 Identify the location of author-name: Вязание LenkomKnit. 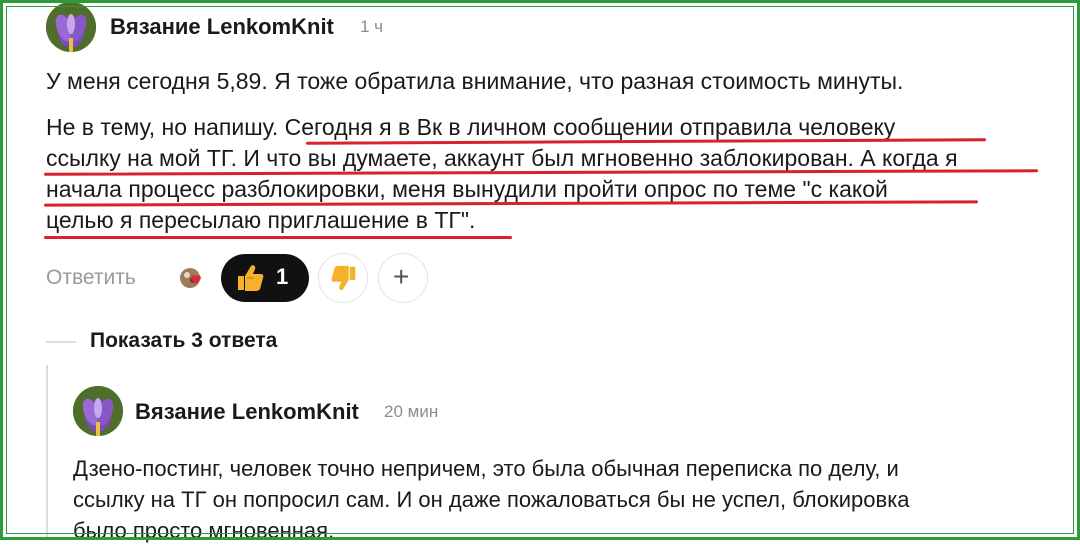
(222, 27).